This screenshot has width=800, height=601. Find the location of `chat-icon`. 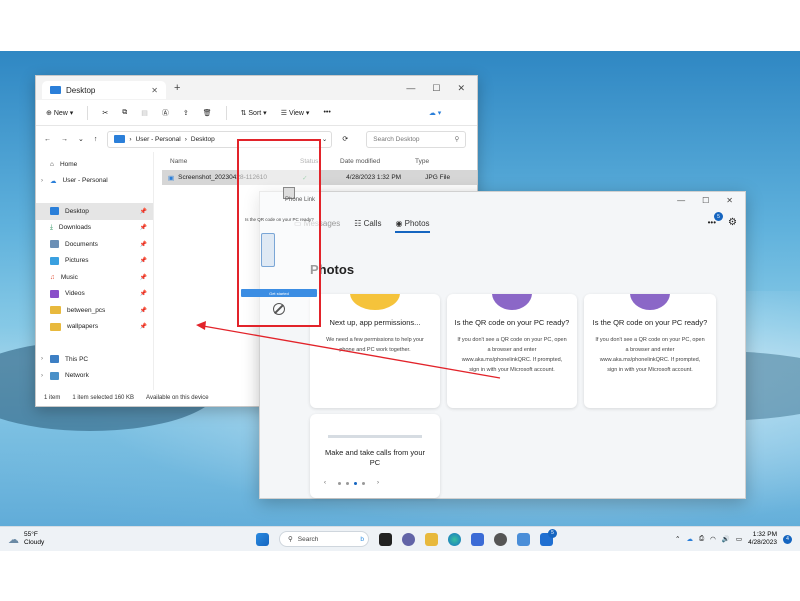

chat-icon is located at coordinates (408, 539).